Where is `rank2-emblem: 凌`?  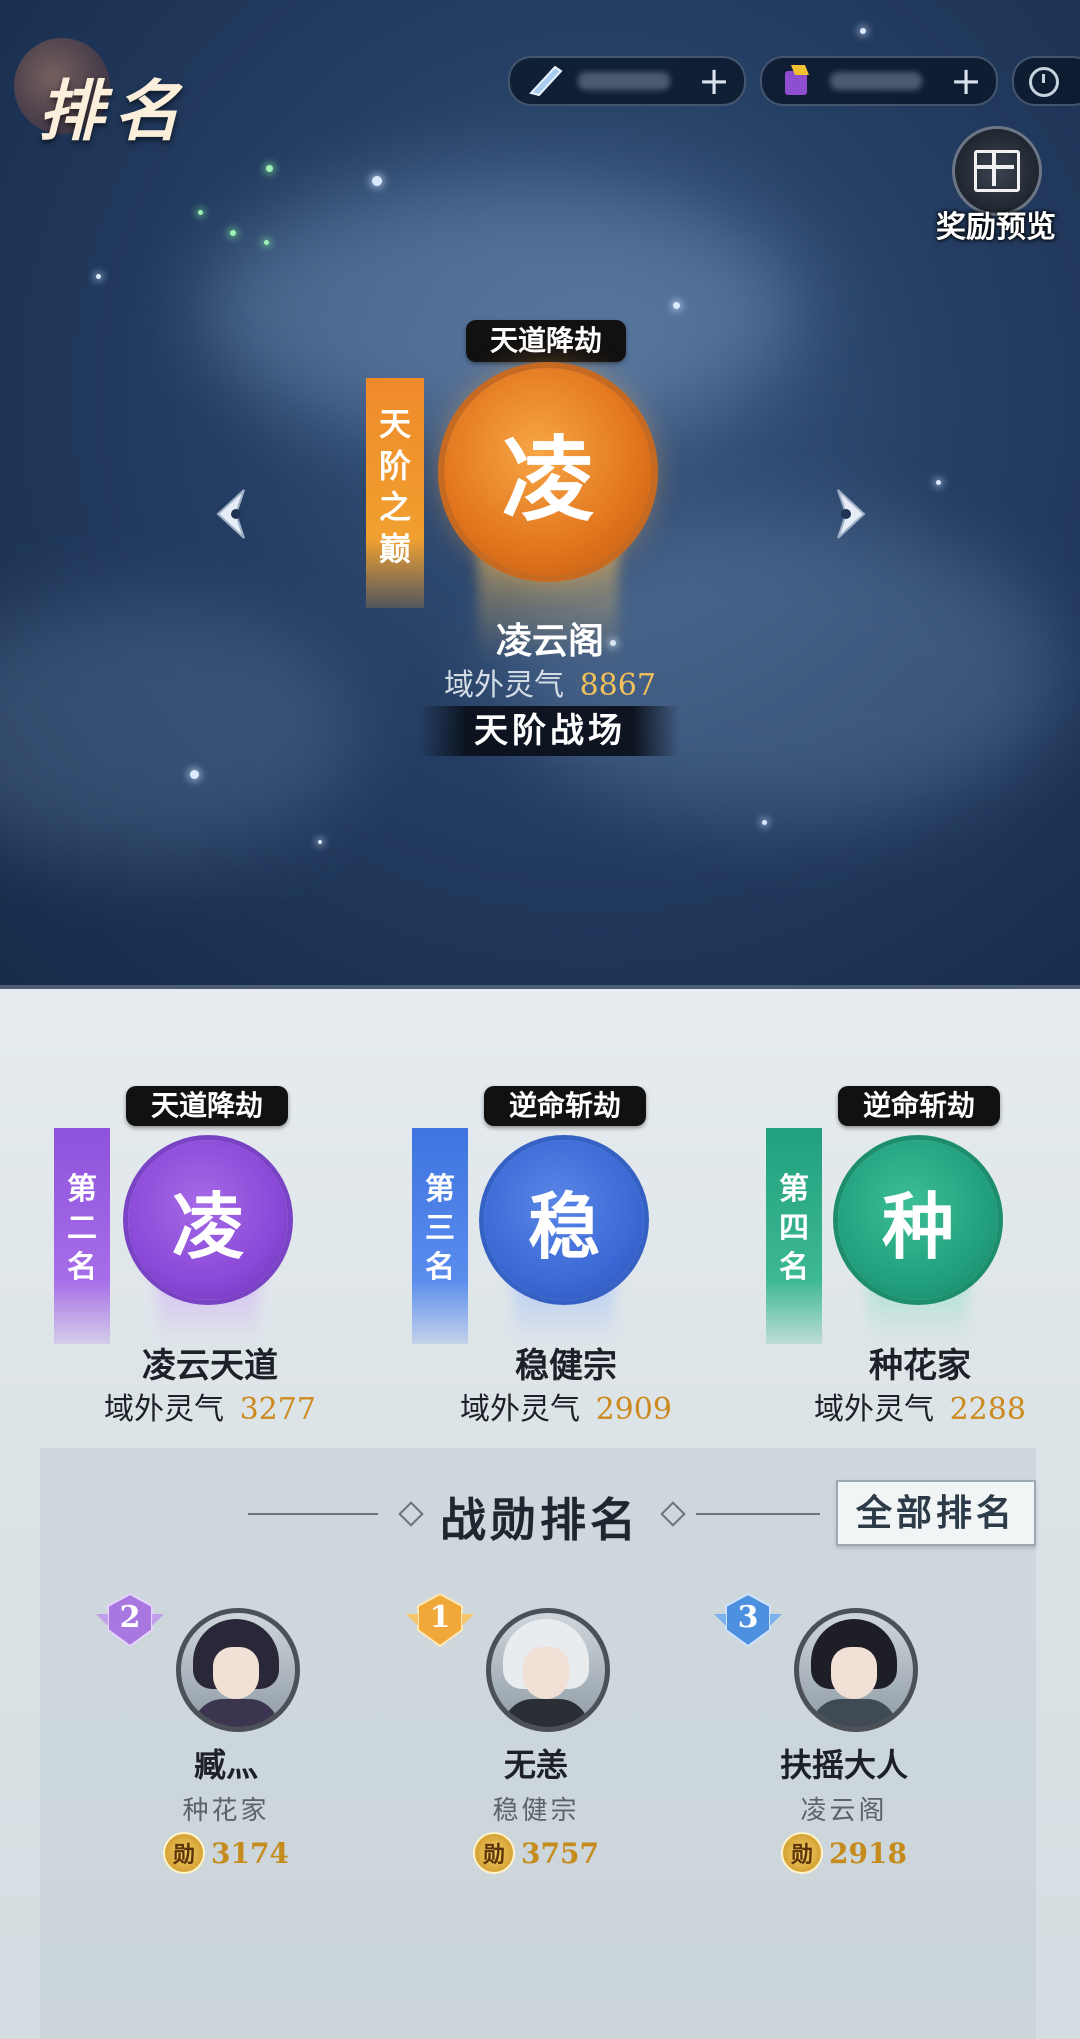
rank2-emblem: 凌 is located at coordinates (208, 1220).